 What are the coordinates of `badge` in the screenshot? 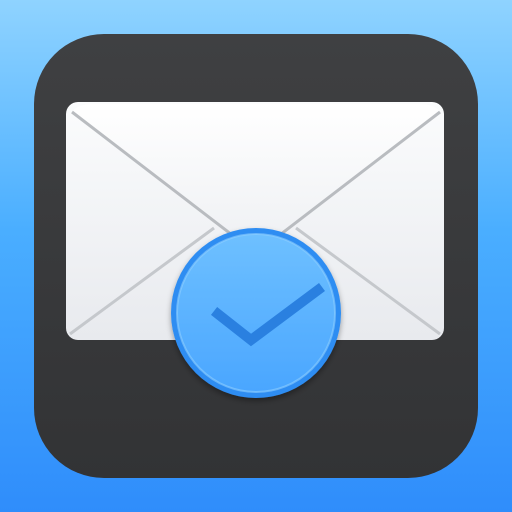 It's located at (256, 313).